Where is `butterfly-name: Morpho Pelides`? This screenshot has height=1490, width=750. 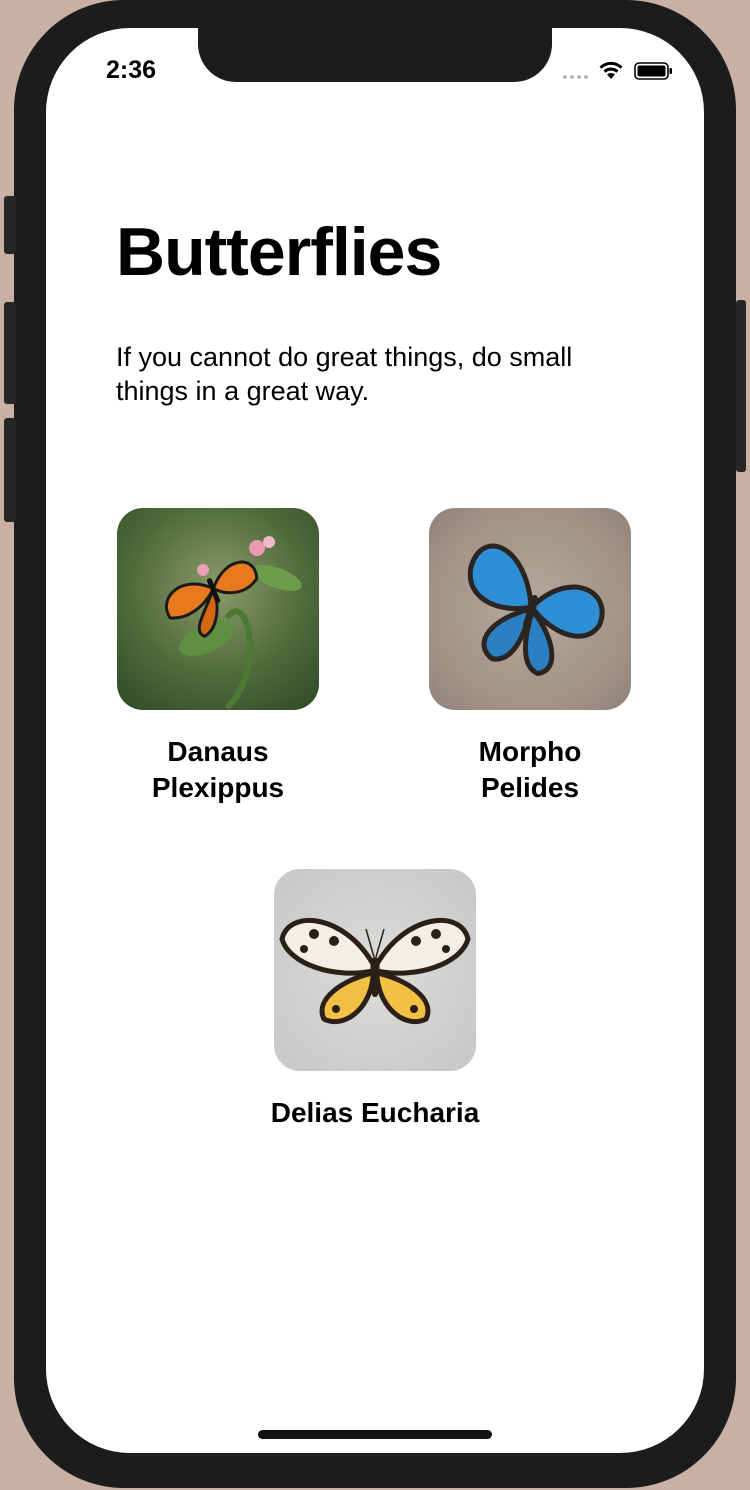
butterfly-name: Morpho Pelides is located at coordinates (530, 769).